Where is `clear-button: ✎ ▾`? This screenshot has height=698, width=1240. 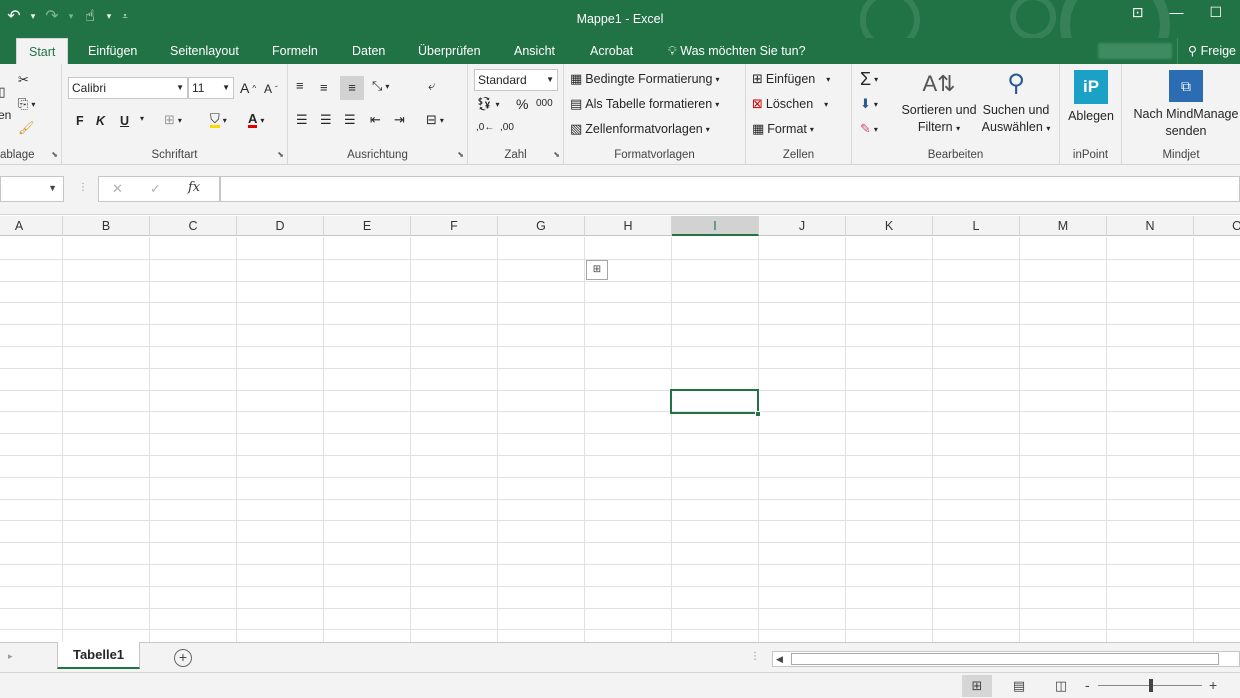
clear-button: ✎ ▾ is located at coordinates (869, 129).